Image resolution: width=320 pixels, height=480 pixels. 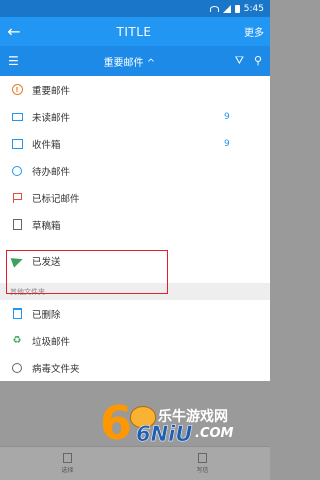 I want to click on battery-icon, so click(x=237, y=8).